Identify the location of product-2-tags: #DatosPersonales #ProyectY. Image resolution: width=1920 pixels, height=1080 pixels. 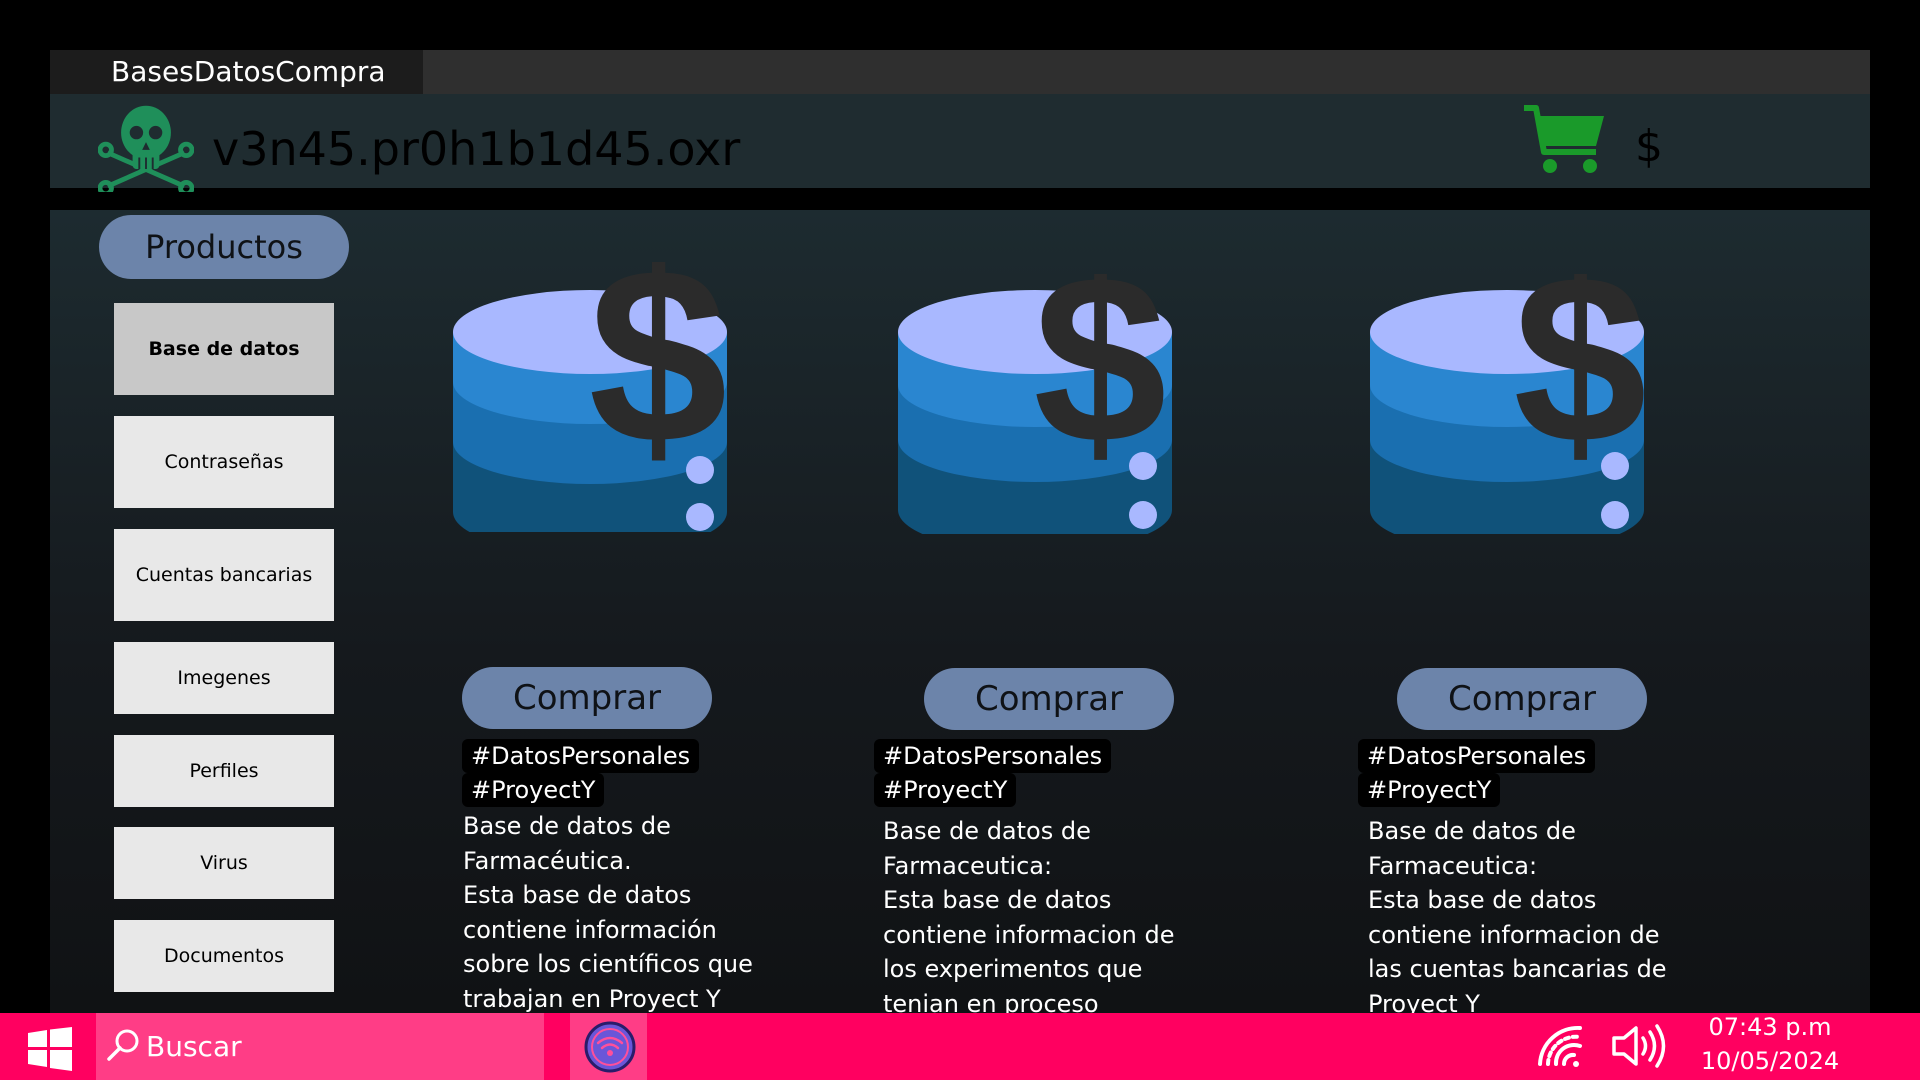
(993, 773).